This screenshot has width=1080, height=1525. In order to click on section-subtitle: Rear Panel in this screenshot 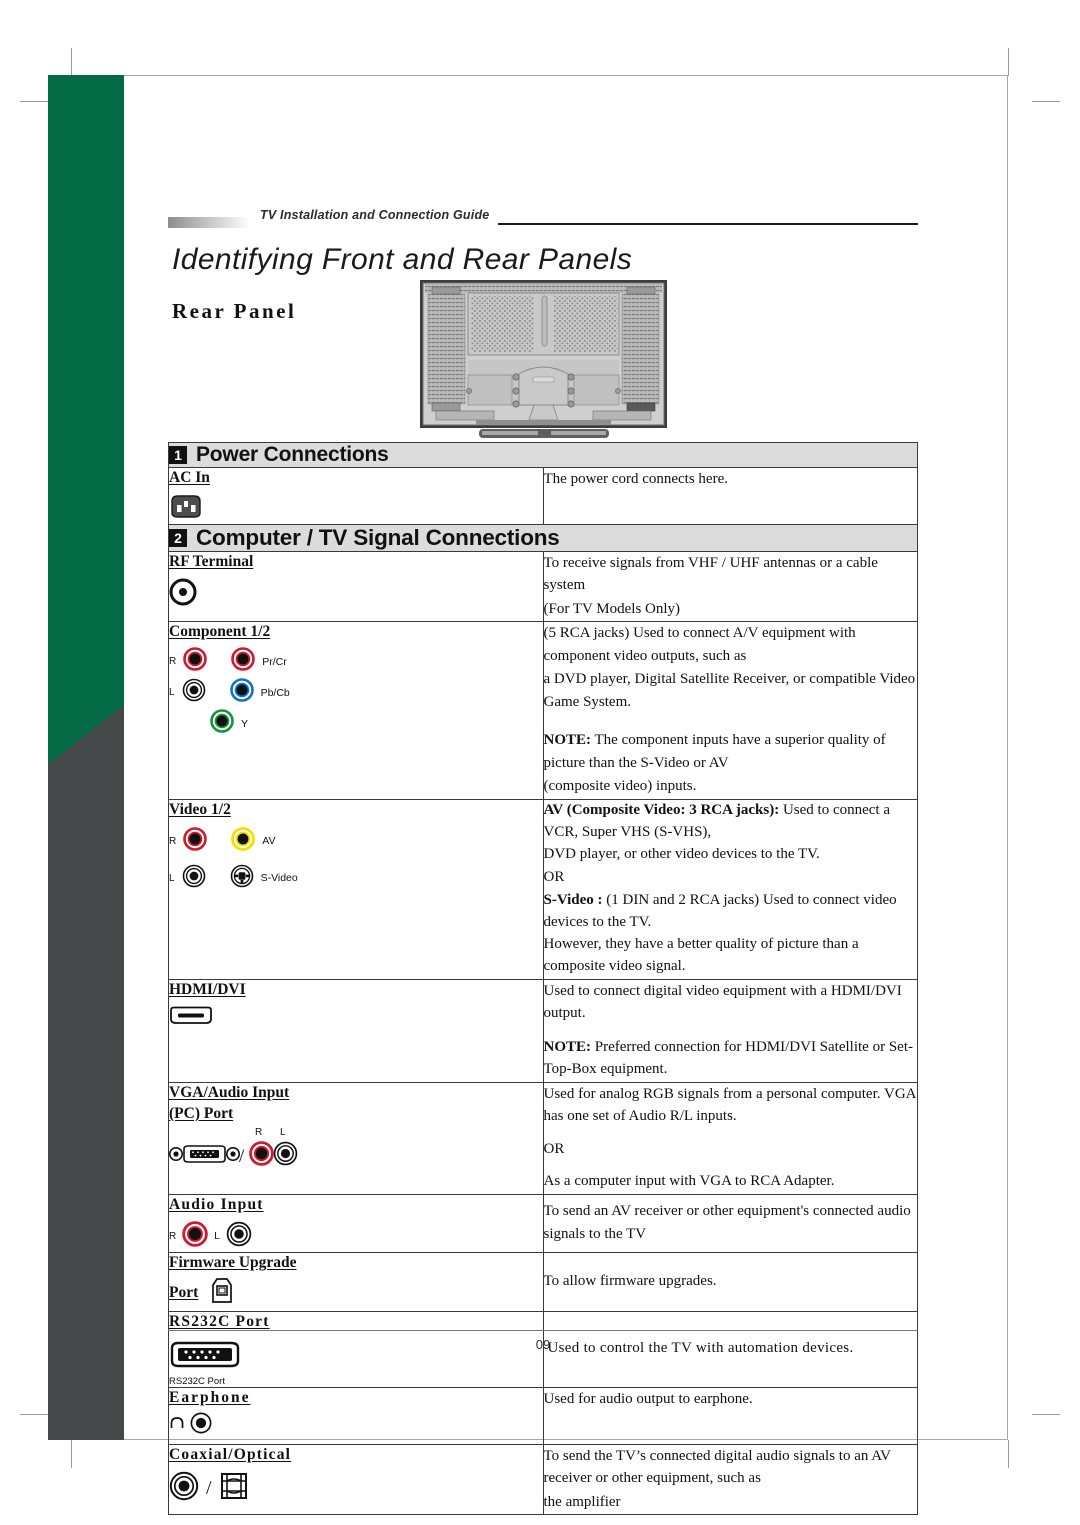, I will do `click(234, 311)`.